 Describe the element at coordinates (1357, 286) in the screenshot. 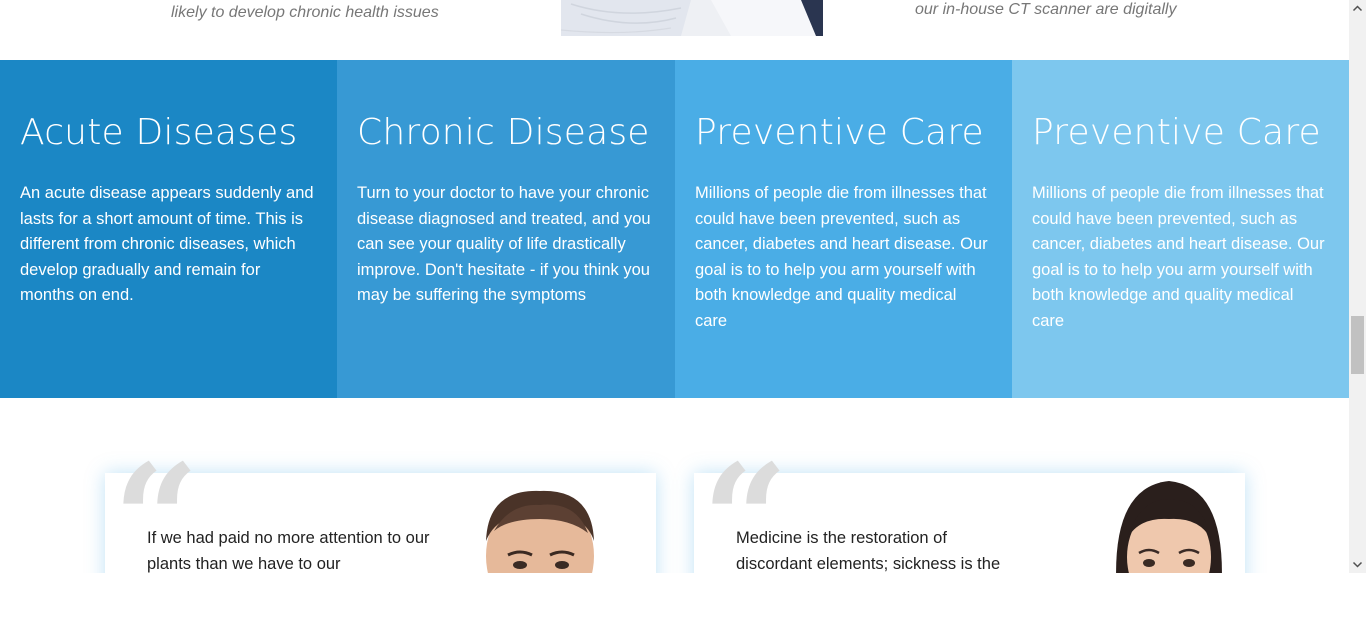

I see `vertical-scrollbar` at that location.